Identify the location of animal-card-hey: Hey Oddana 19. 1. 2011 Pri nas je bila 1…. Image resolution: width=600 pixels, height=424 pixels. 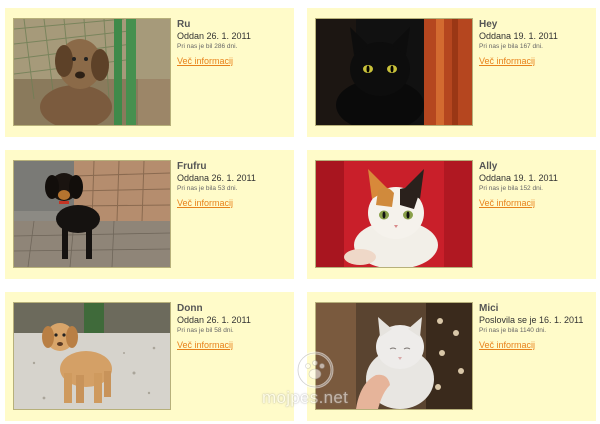
(451, 72).